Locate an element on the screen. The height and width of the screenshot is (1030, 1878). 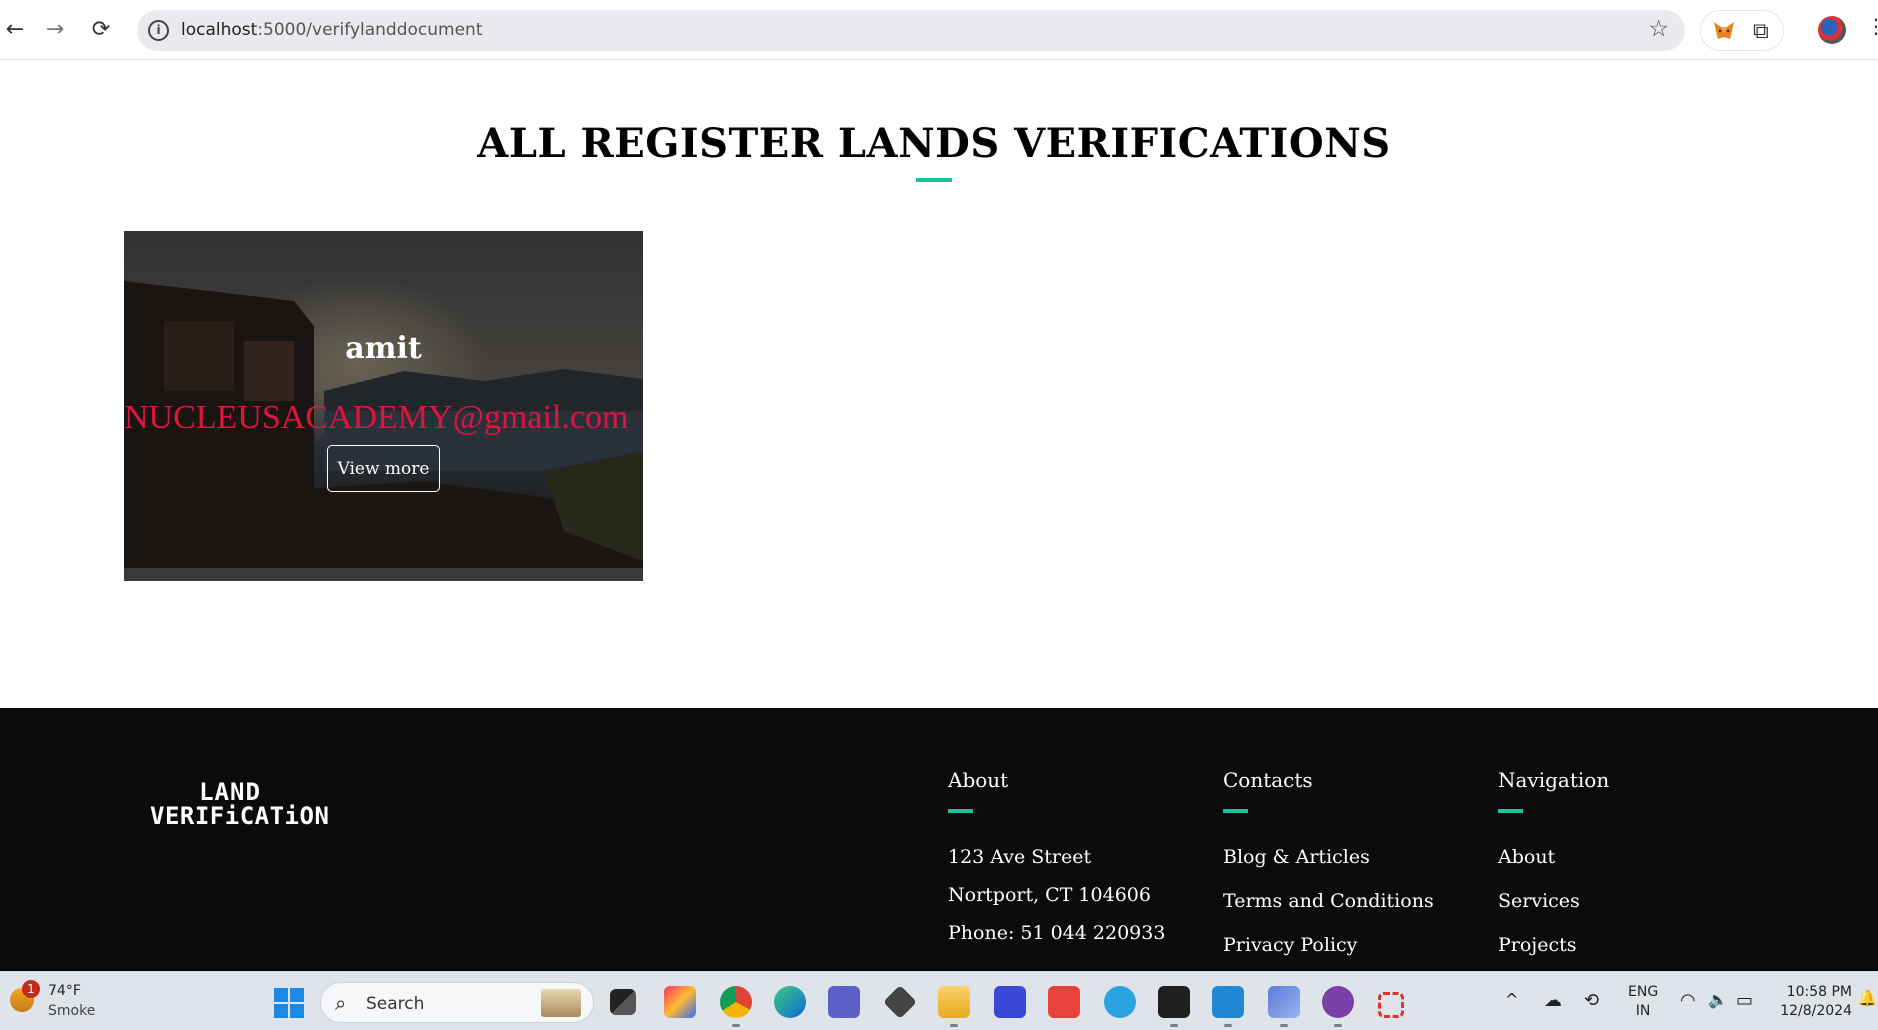
url-text: localhost:5000/verifylanddocument is located at coordinates (332, 30).